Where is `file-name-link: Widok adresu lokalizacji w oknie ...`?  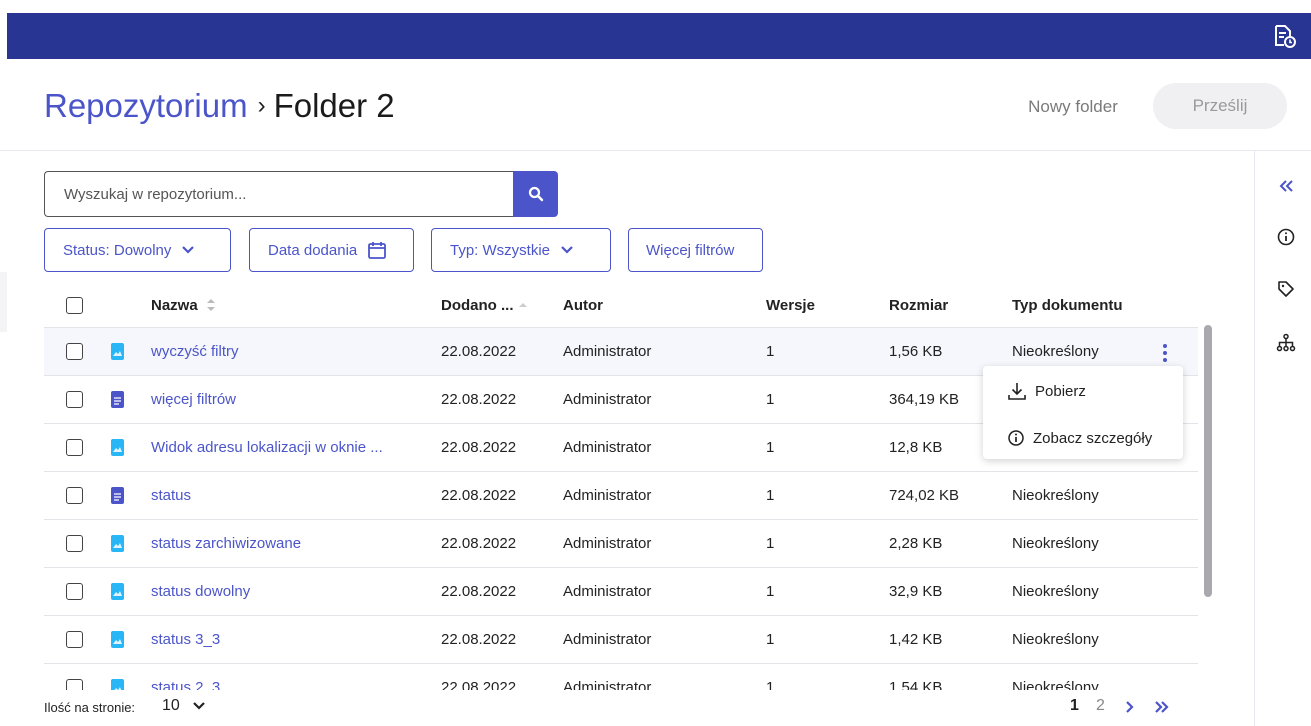
file-name-link: Widok adresu lokalizacji w oknie ... is located at coordinates (267, 447).